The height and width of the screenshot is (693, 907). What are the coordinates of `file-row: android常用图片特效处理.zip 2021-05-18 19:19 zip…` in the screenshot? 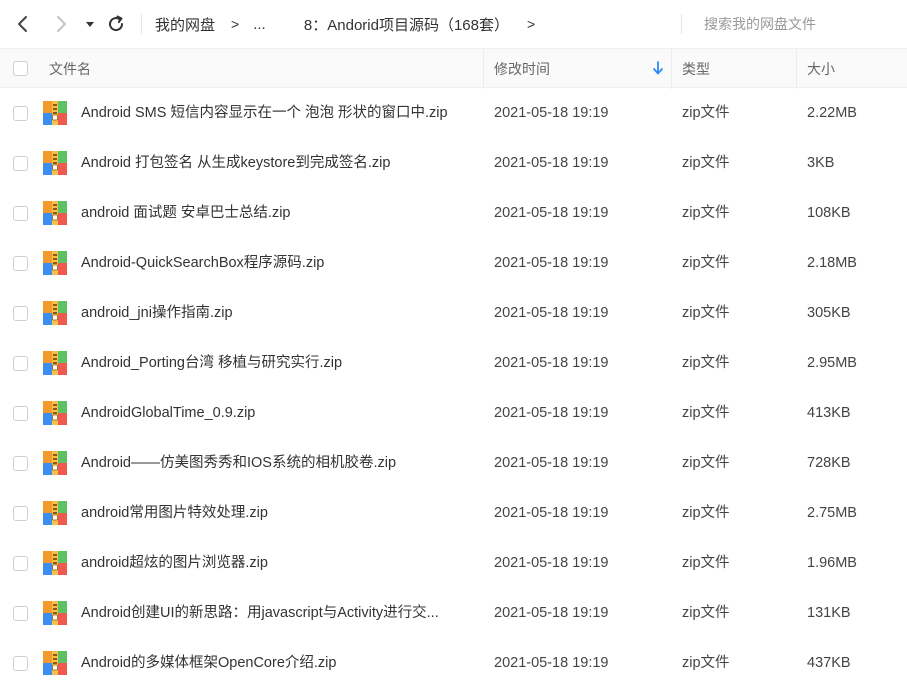 It's located at (453, 513).